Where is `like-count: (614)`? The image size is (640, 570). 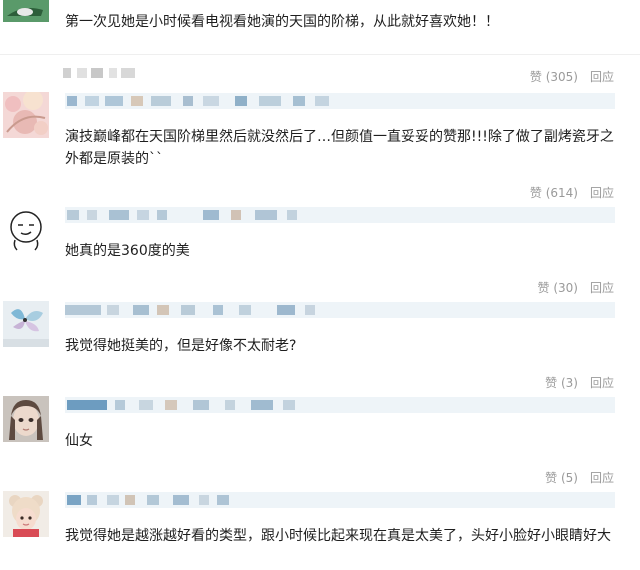
like-count: (614) is located at coordinates (561, 193).